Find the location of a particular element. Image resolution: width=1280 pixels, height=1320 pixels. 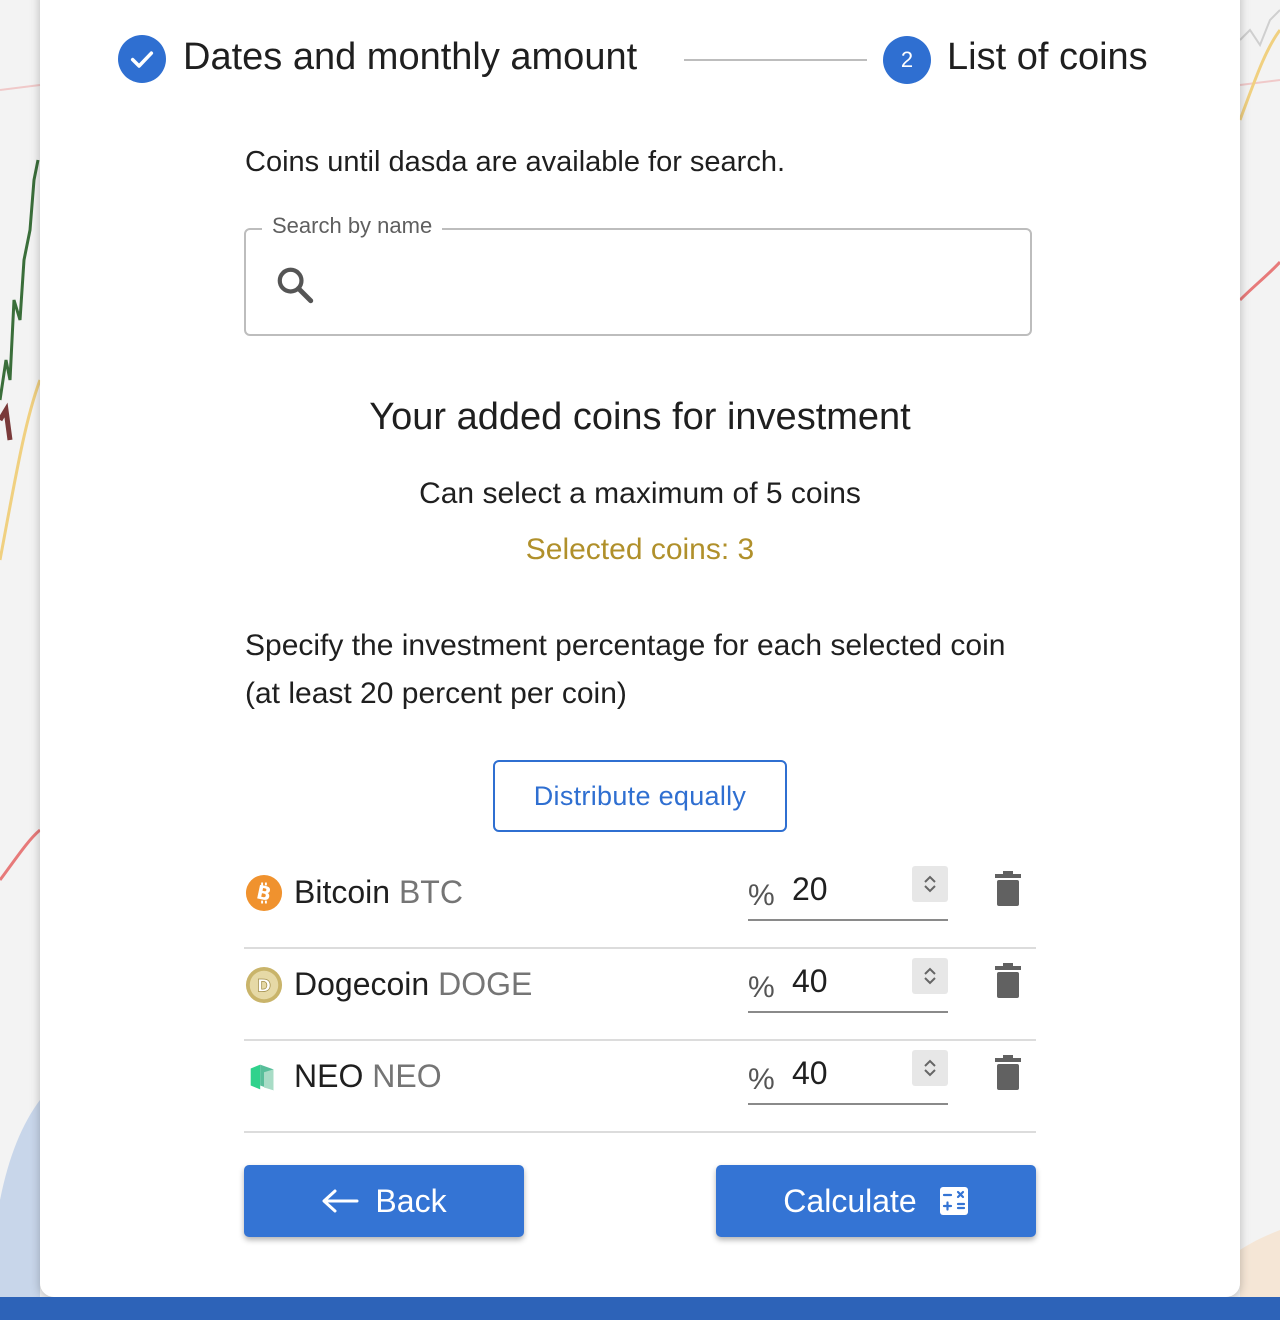

coin-symbol: BTC is located at coordinates (430, 892).